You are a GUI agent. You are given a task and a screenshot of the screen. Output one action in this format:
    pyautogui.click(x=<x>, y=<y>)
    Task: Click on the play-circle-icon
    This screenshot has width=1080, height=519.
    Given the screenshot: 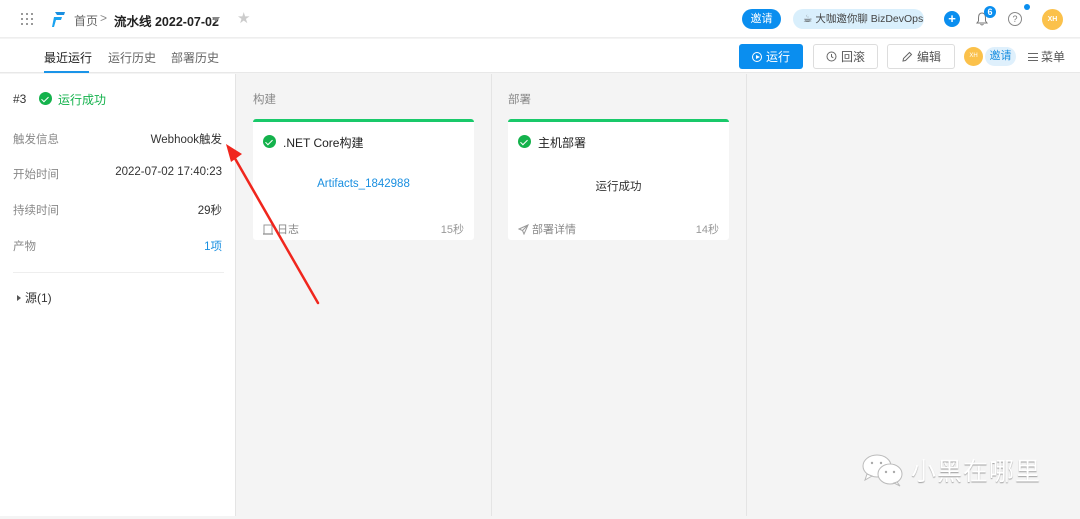 What is the action you would take?
    pyautogui.click(x=756, y=56)
    